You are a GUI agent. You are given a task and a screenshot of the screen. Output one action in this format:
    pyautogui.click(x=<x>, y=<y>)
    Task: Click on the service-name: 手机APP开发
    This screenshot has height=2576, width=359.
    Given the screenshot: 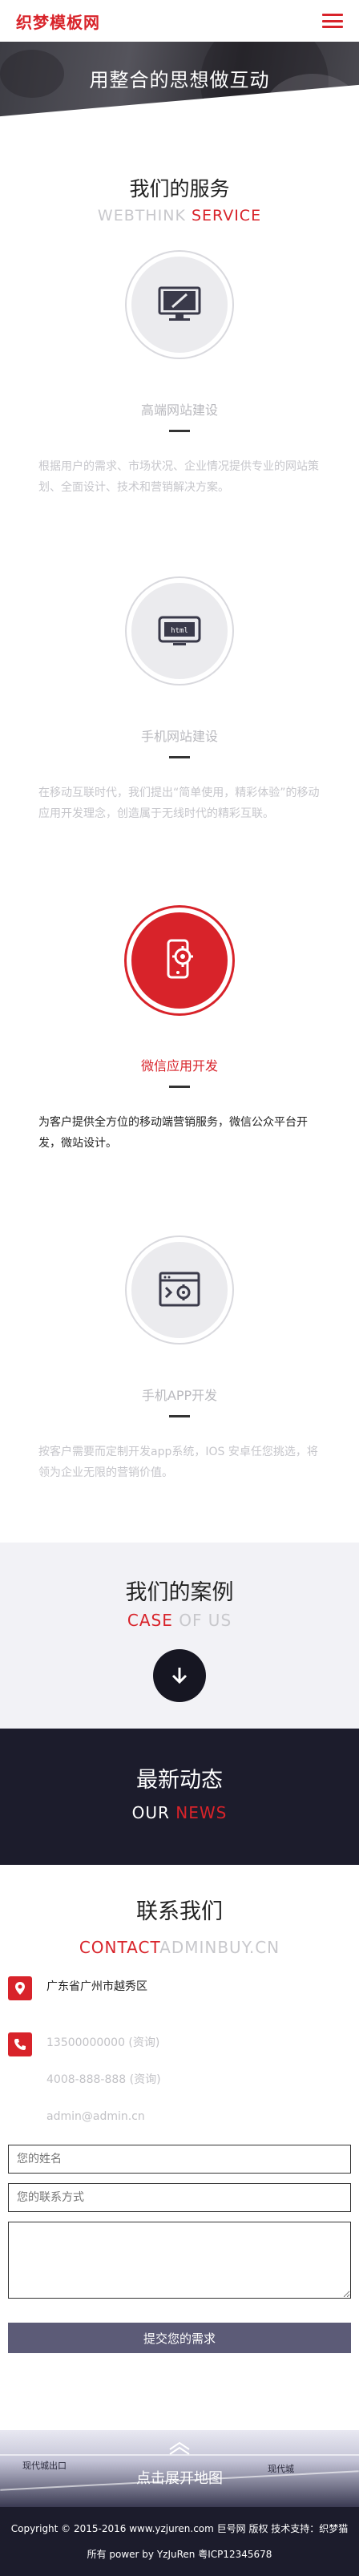 What is the action you would take?
    pyautogui.click(x=179, y=1395)
    